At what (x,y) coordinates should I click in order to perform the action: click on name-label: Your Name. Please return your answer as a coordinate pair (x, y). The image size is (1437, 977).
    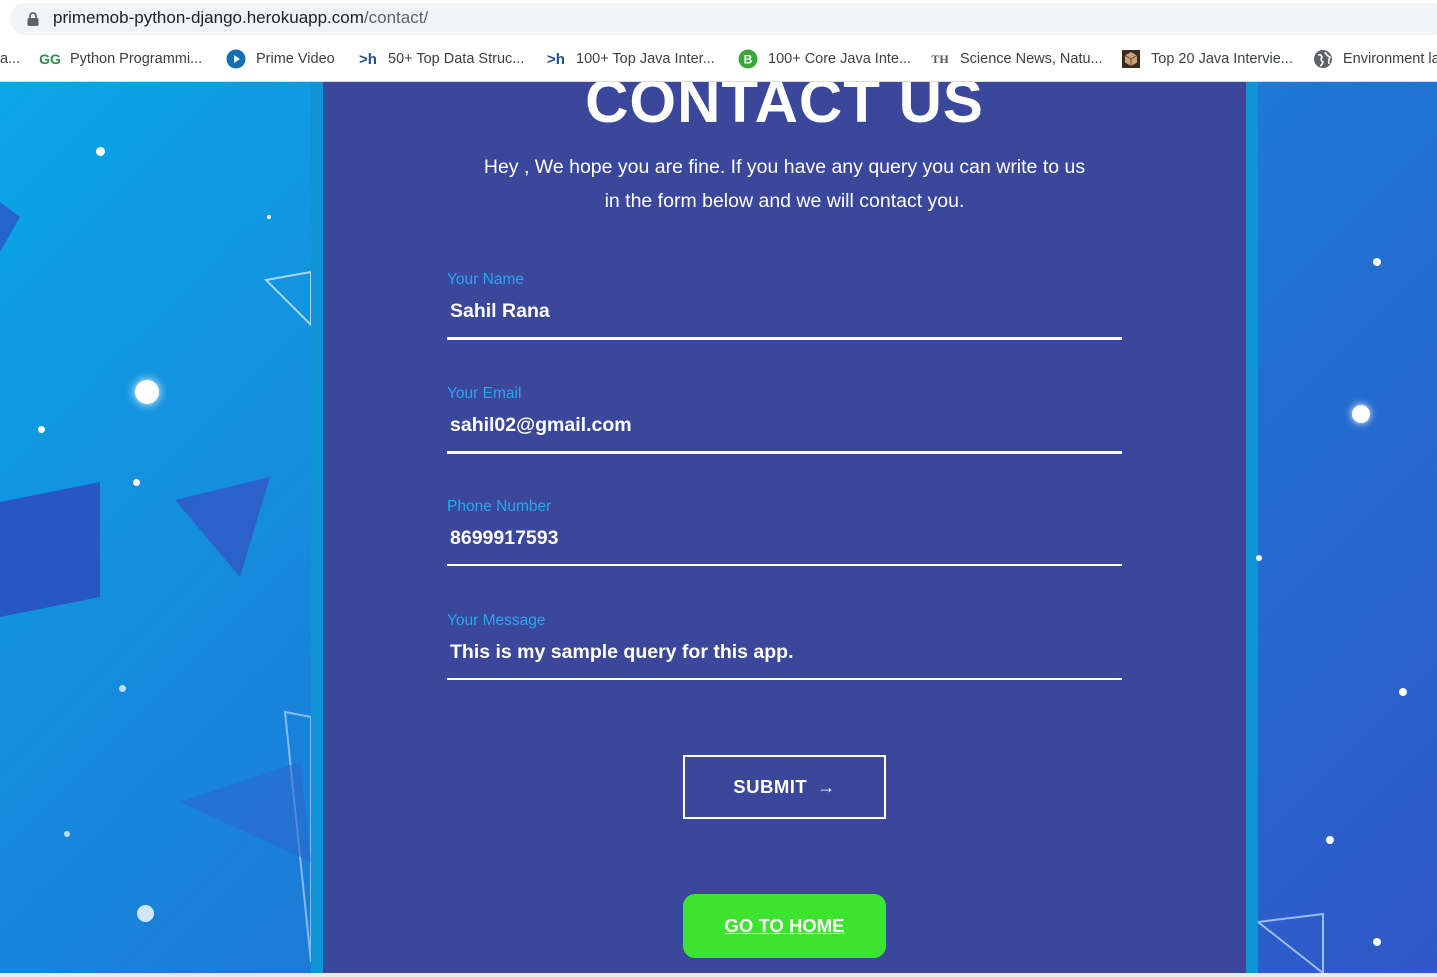
    Looking at the image, I should click on (485, 279).